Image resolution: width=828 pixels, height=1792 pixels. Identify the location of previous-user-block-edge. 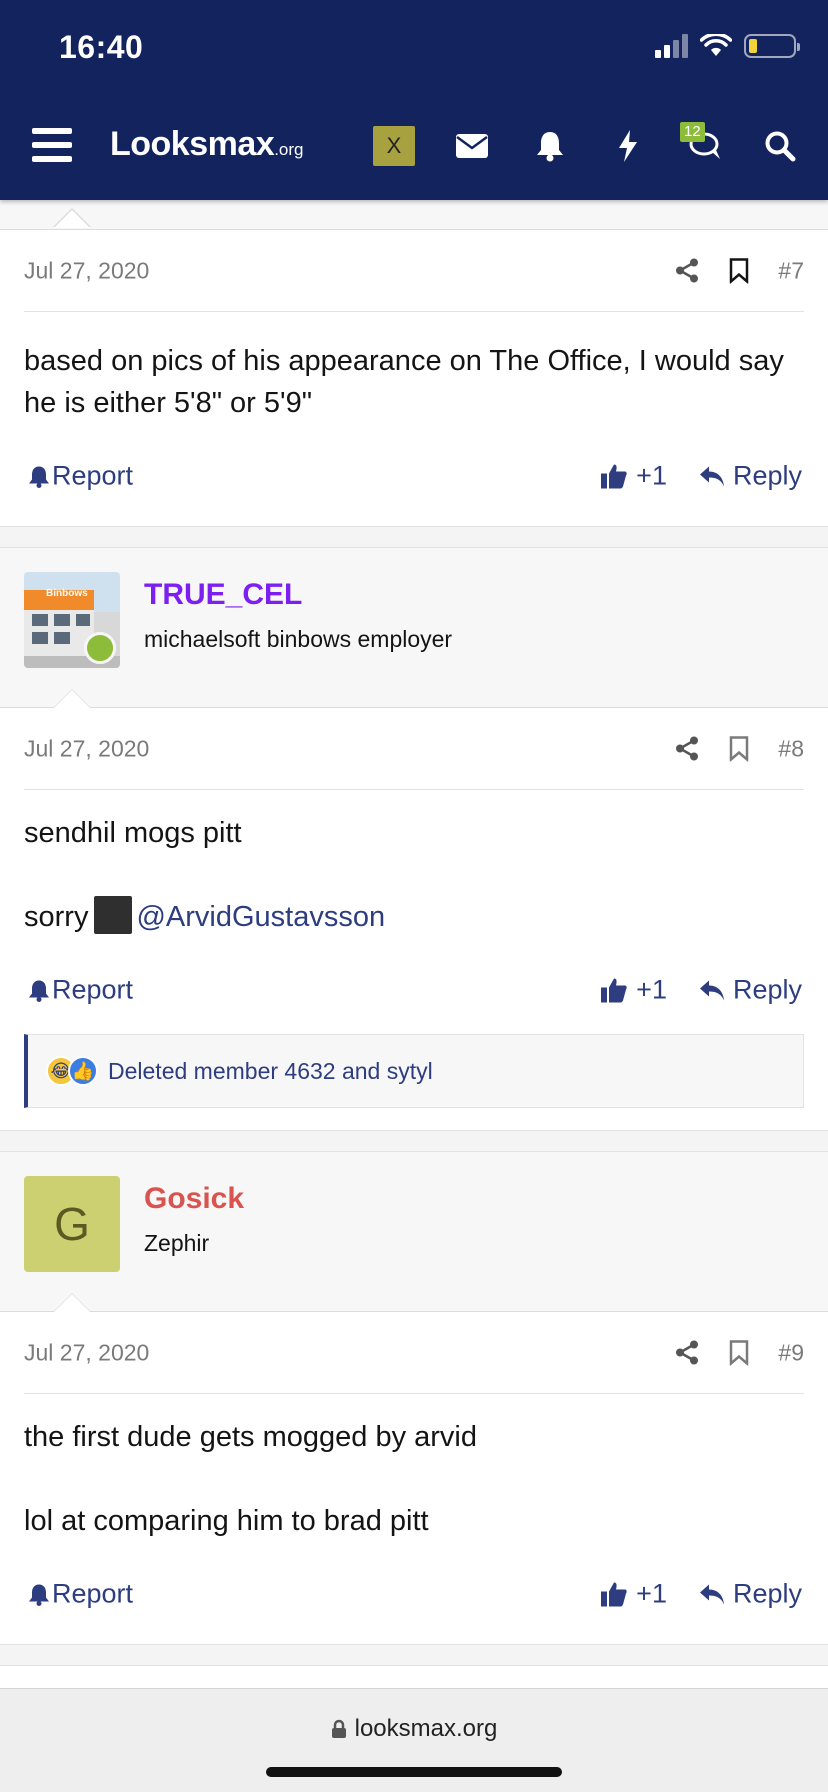
(414, 215).